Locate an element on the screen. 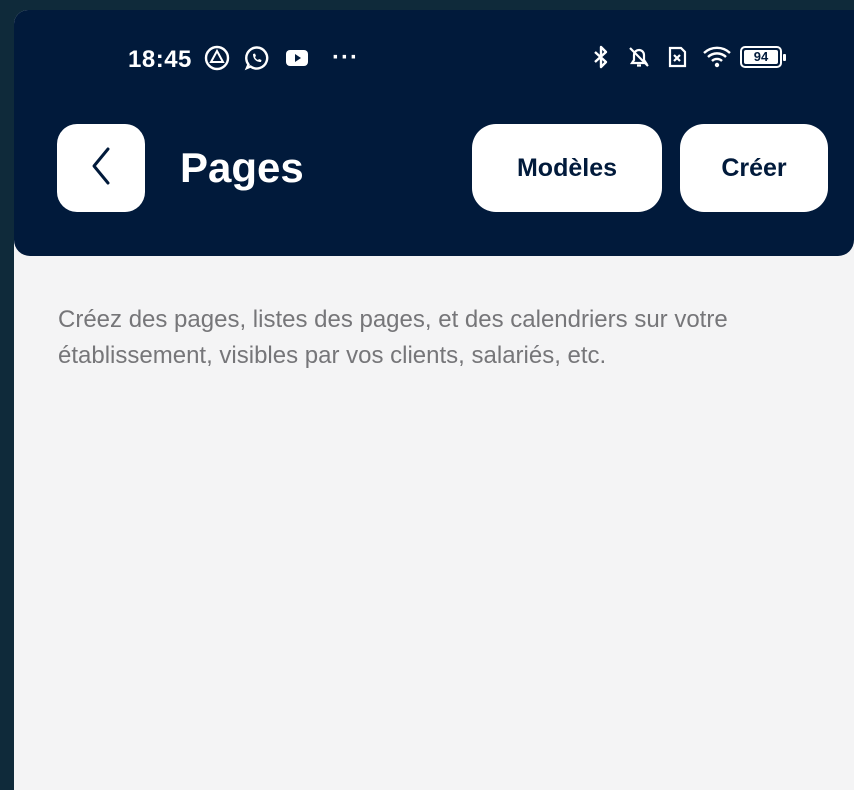 This screenshot has height=790, width=854. notification-icons: ··· is located at coordinates (281, 58).